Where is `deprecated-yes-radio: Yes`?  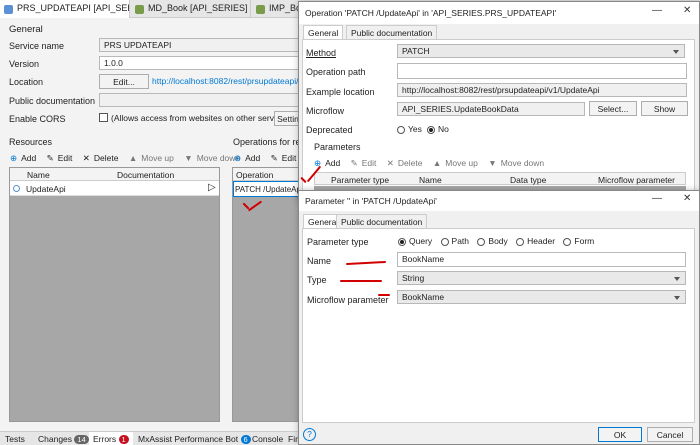
deprecated-yes-radio: Yes is located at coordinates (409, 129).